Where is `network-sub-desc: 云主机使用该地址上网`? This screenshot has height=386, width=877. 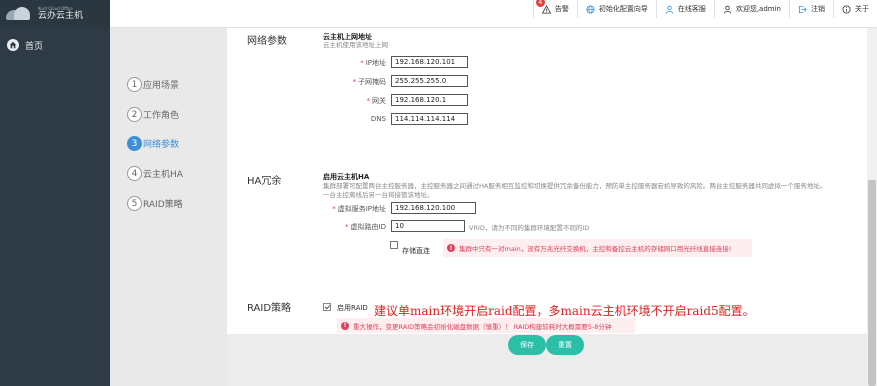
network-sub-desc: 云主机使用该地址上网 is located at coordinates (355, 45).